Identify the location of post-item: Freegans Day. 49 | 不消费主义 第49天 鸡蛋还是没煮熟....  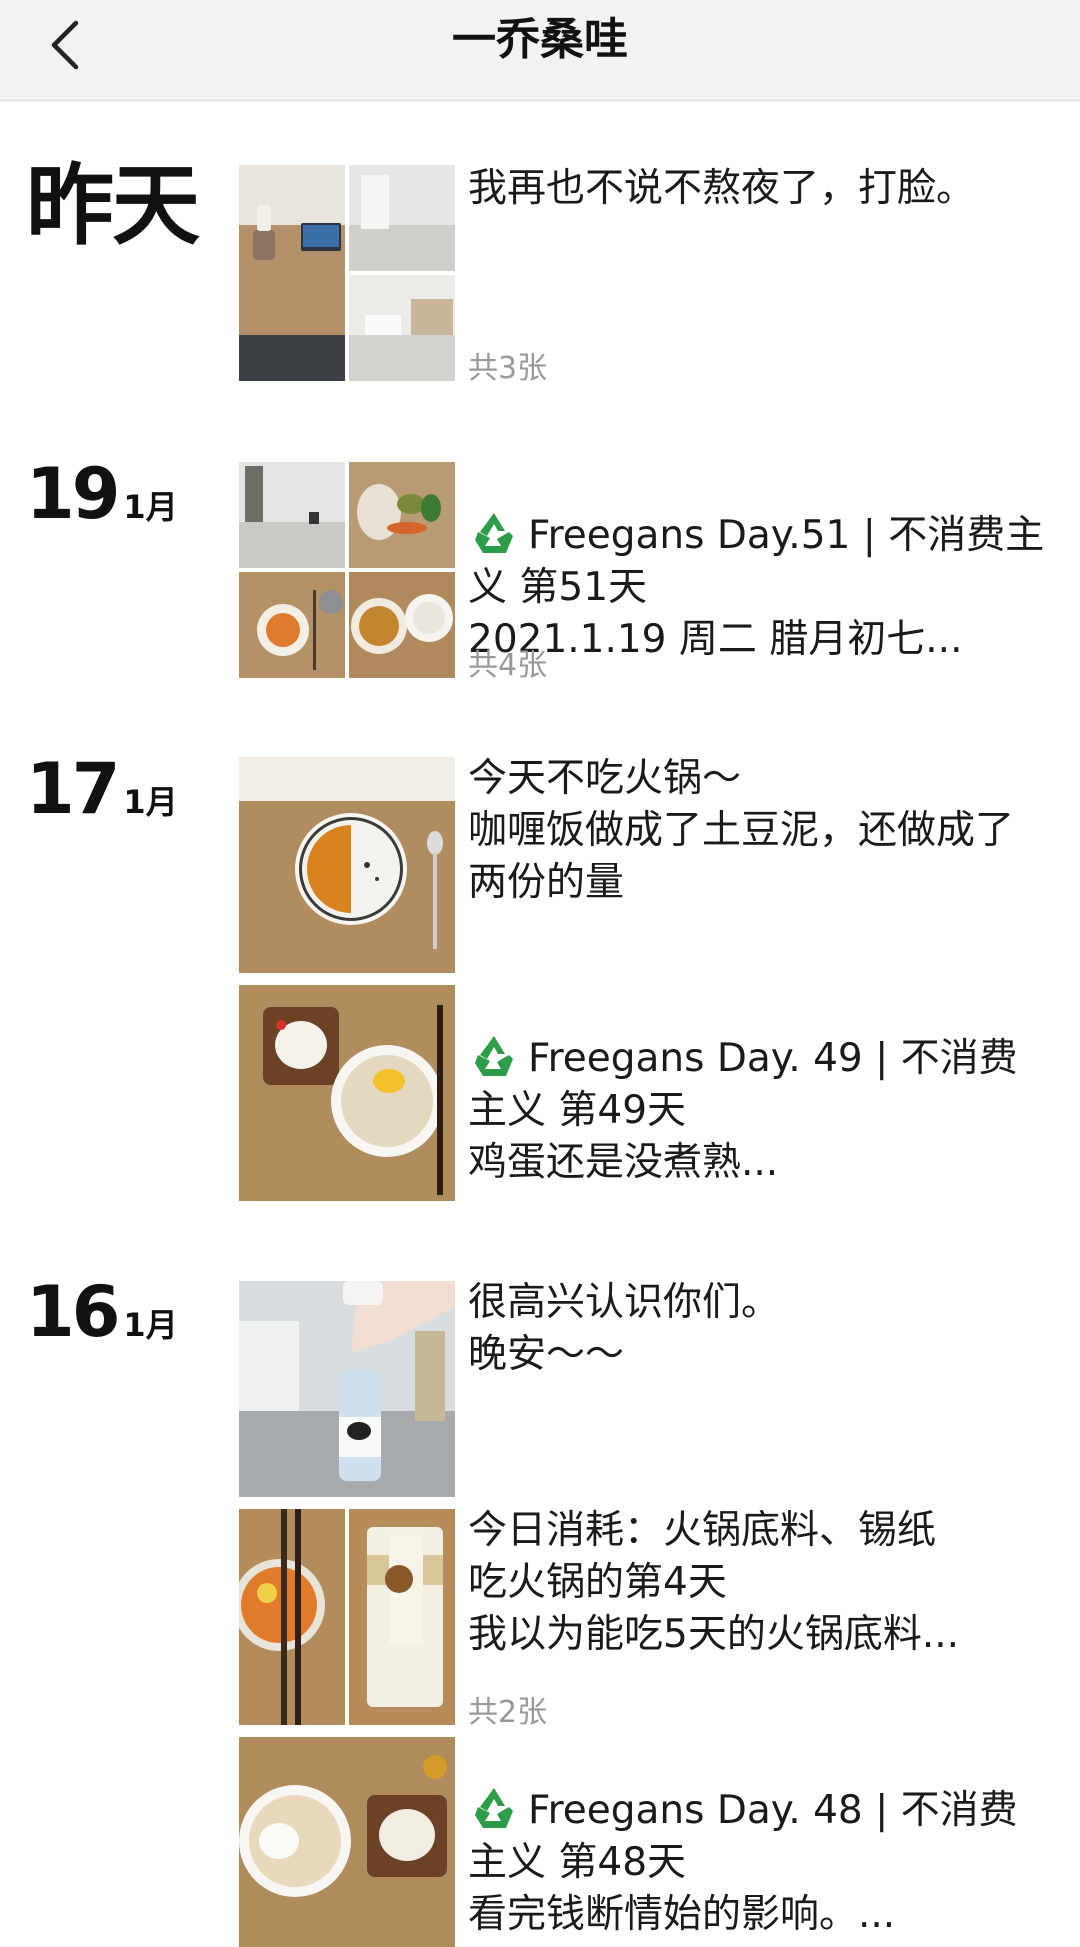
(540, 1093).